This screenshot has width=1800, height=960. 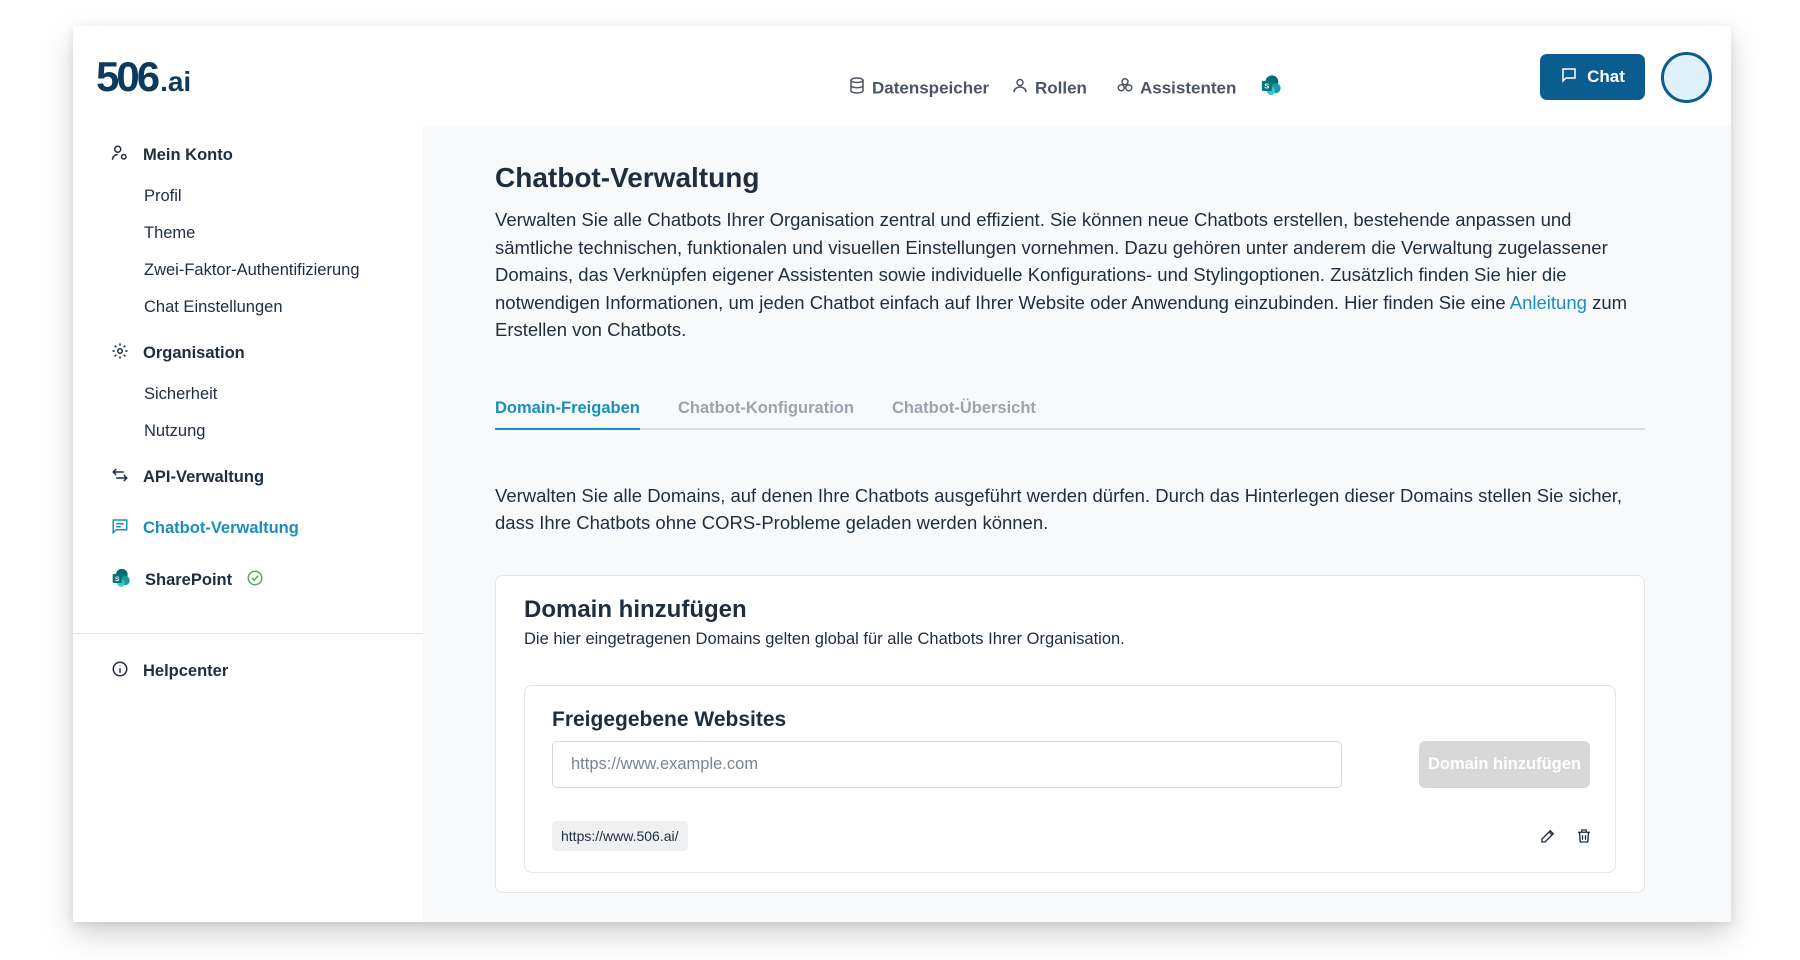 What do you see at coordinates (176, 81) in the screenshot?
I see `logo-suffix: .ai` at bounding box center [176, 81].